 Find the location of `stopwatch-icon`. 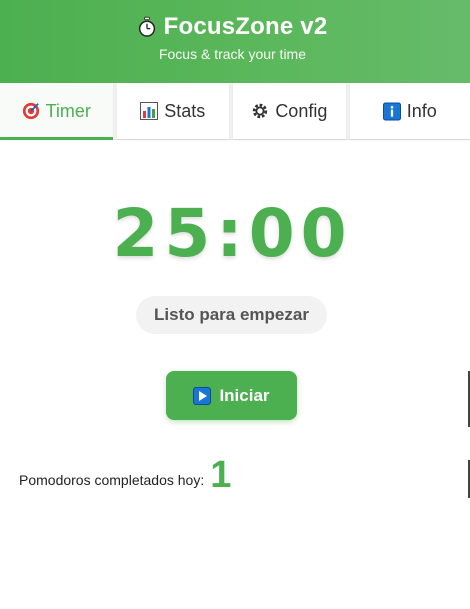

stopwatch-icon is located at coordinates (147, 26).